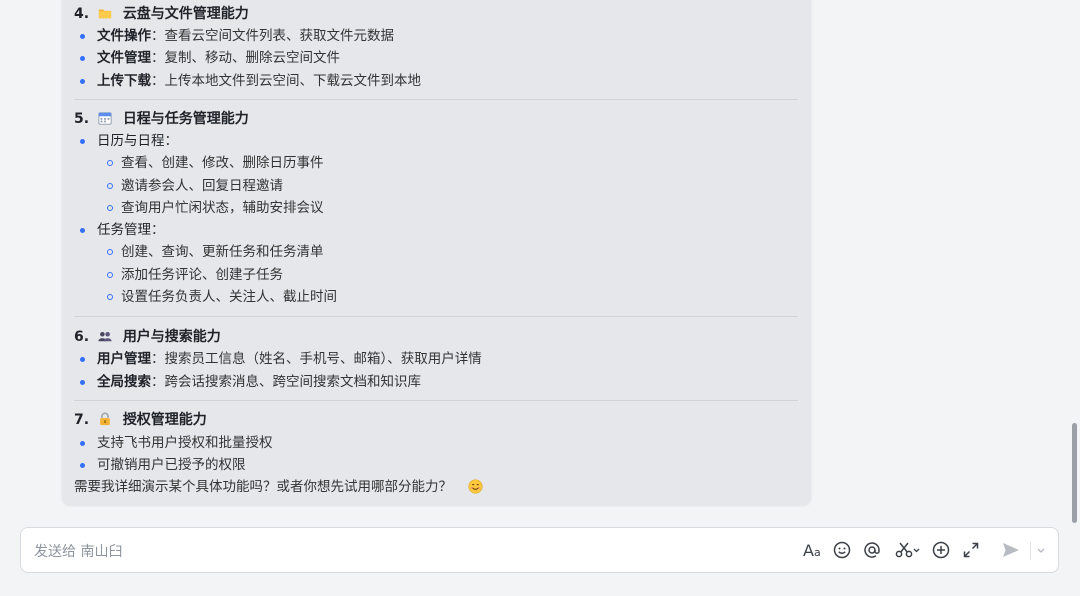  Describe the element at coordinates (941, 550) in the screenshot. I see `add-circle-icon` at that location.